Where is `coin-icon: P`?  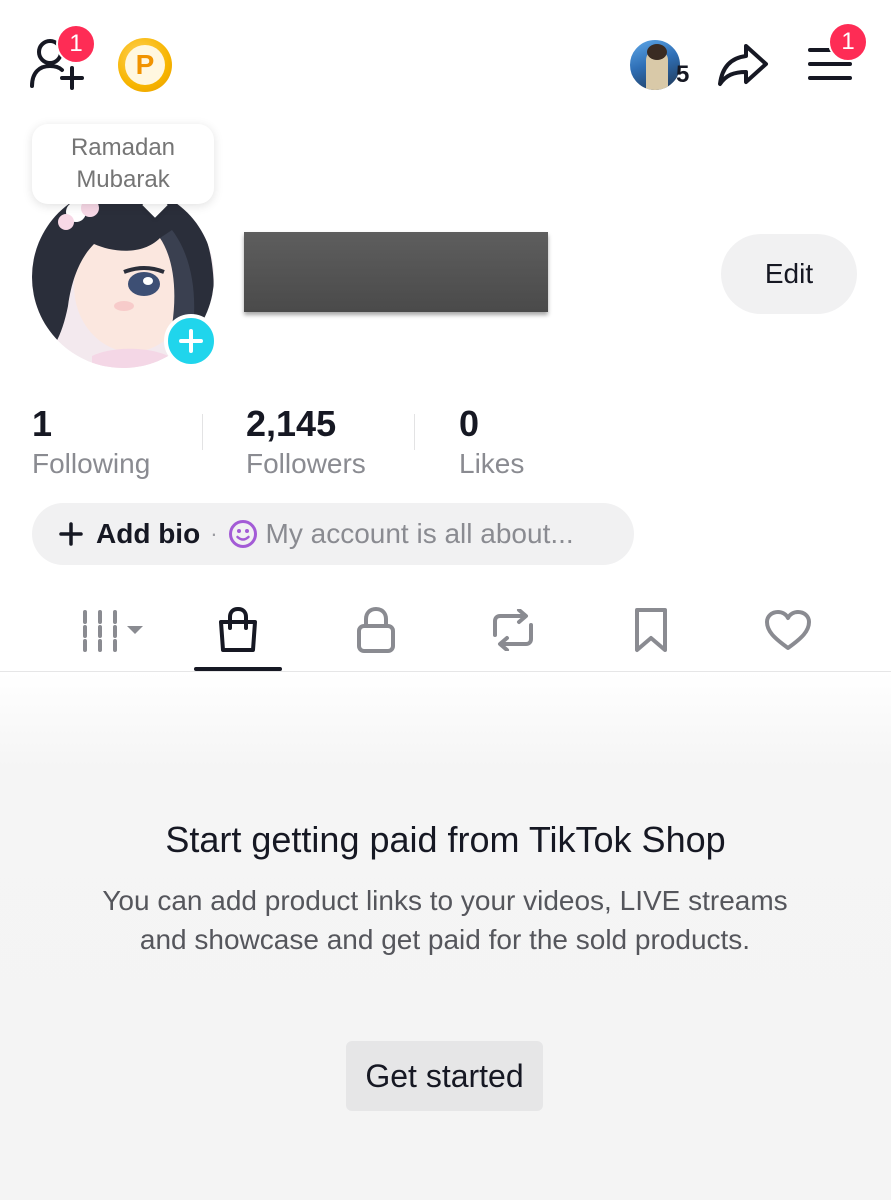 coin-icon: P is located at coordinates (145, 65).